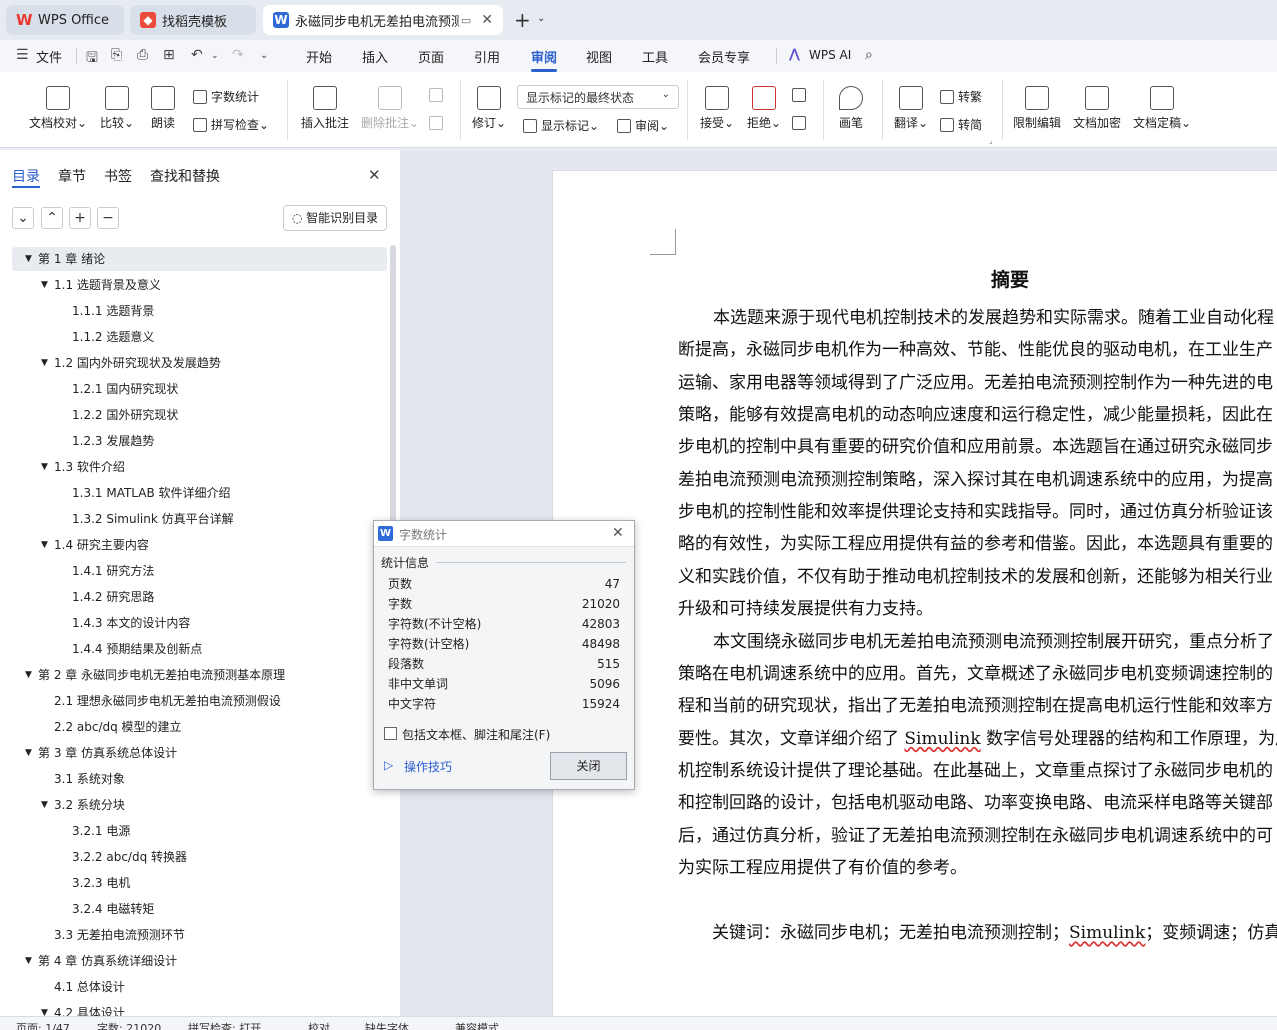 The height and width of the screenshot is (1030, 1277). What do you see at coordinates (388, 765) in the screenshot?
I see `tips-play-icon: ▷` at bounding box center [388, 765].